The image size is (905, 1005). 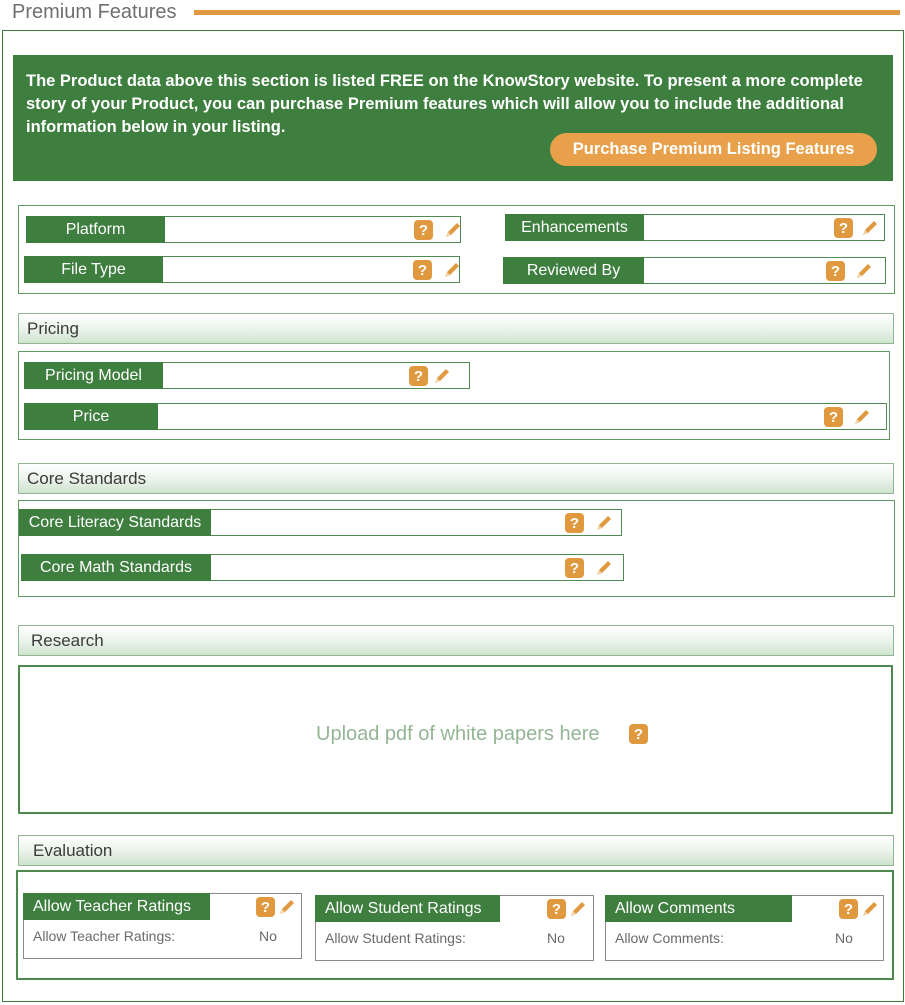 I want to click on reviewed-by-label: Reviewed By, so click(x=573, y=270).